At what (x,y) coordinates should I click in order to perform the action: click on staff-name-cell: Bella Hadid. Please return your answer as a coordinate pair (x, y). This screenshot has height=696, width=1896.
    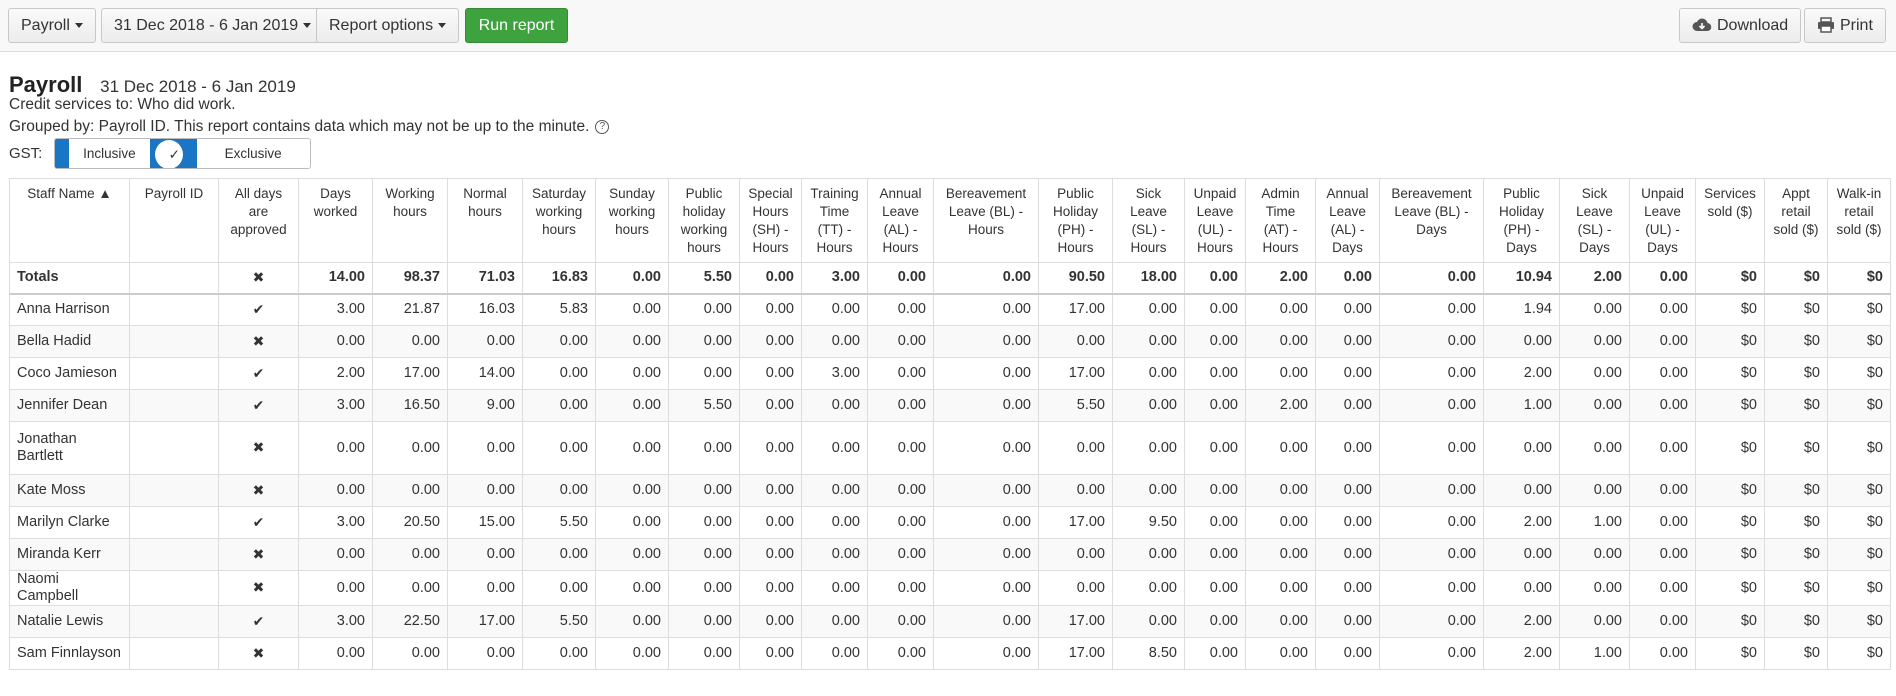
    Looking at the image, I should click on (69, 341).